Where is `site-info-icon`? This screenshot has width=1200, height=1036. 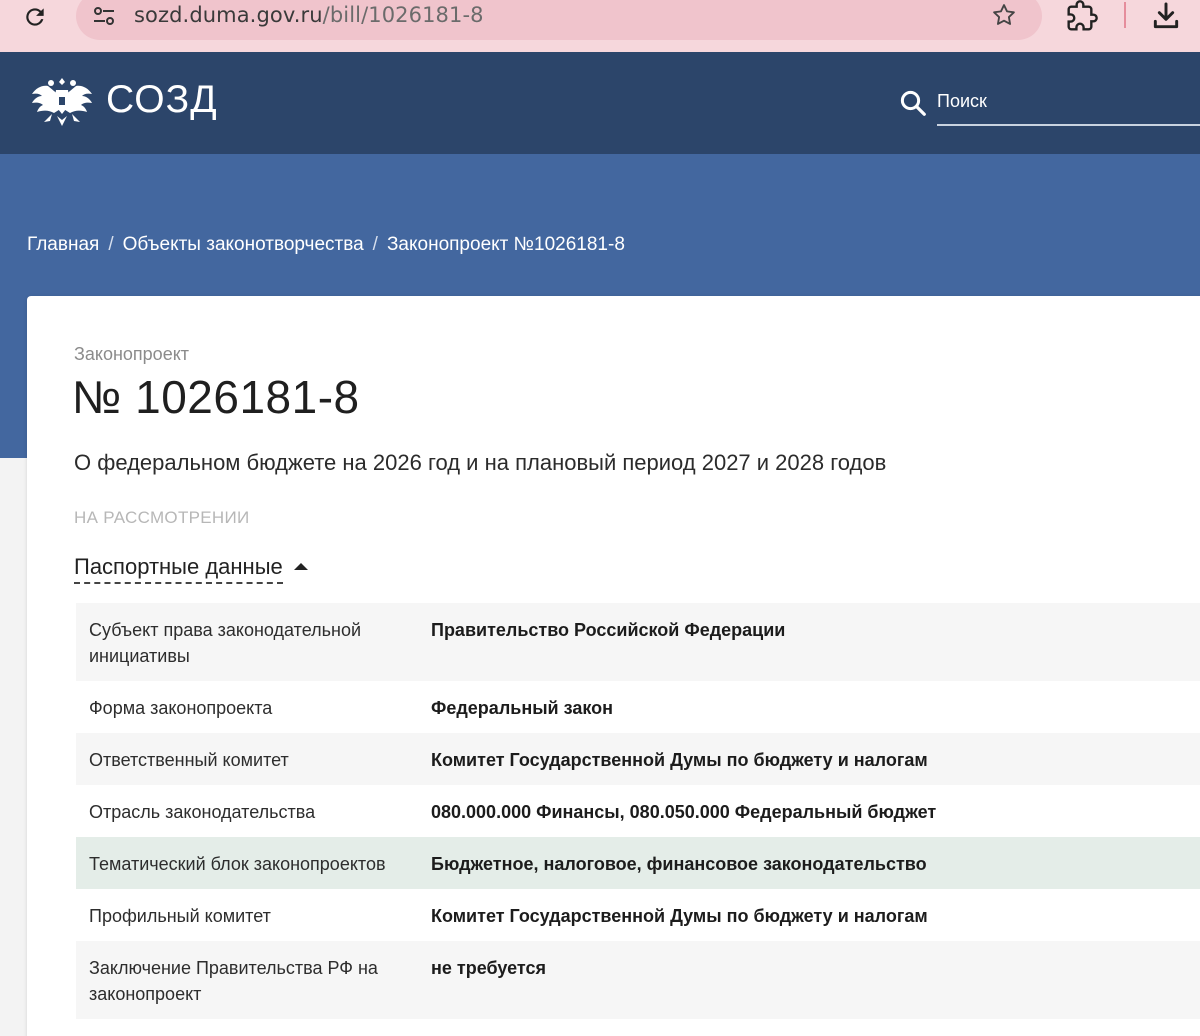
site-info-icon is located at coordinates (104, 16).